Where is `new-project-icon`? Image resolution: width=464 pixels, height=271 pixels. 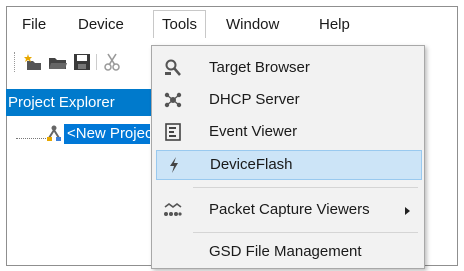 new-project-icon is located at coordinates (34, 62).